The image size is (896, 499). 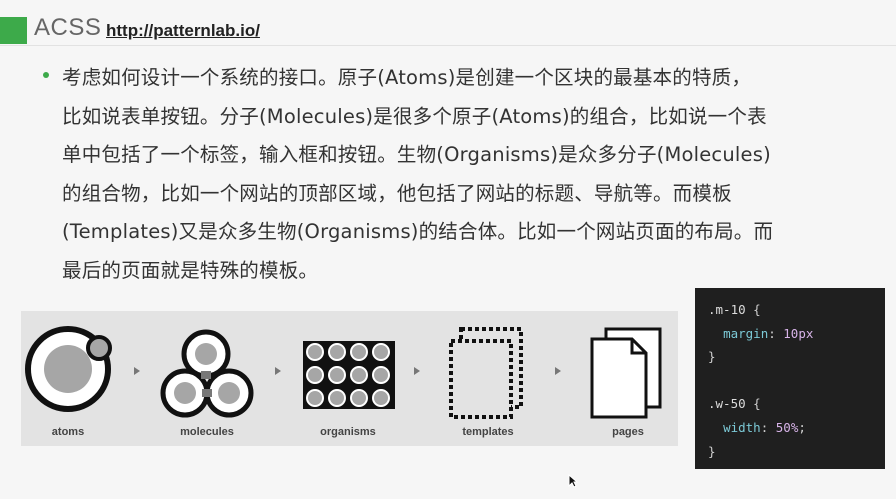 What do you see at coordinates (207, 432) in the screenshot?
I see `stage-label-molecules: molecules` at bounding box center [207, 432].